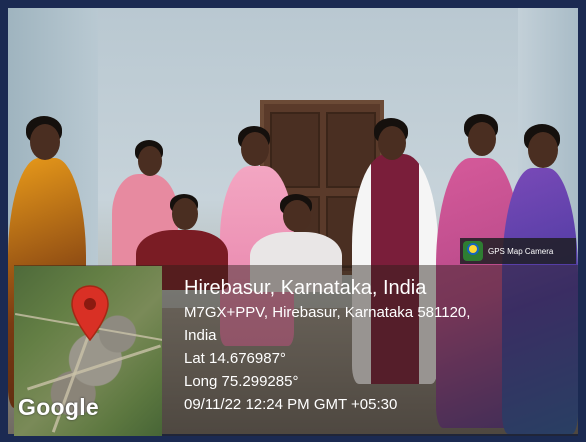 The height and width of the screenshot is (442, 586). I want to click on latitude: Lat 14.676987°, so click(235, 358).